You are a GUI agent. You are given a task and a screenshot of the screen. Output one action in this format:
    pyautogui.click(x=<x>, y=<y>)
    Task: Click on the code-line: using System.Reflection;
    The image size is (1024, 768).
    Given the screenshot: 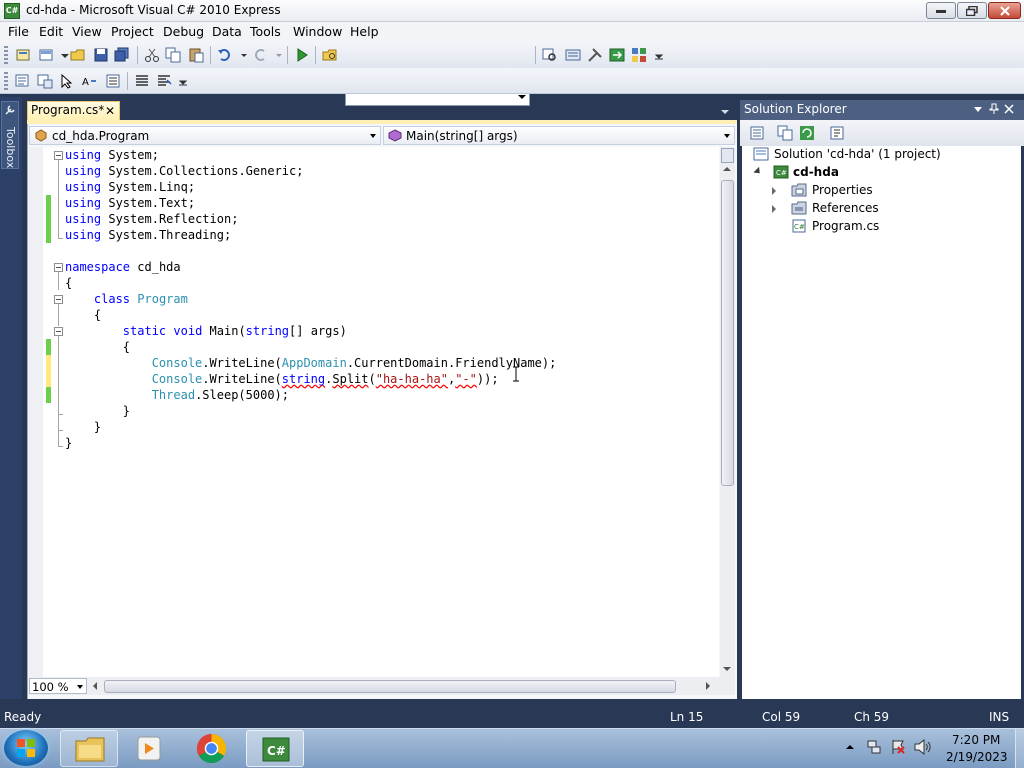 What is the action you would take?
    pyautogui.click(x=151, y=219)
    